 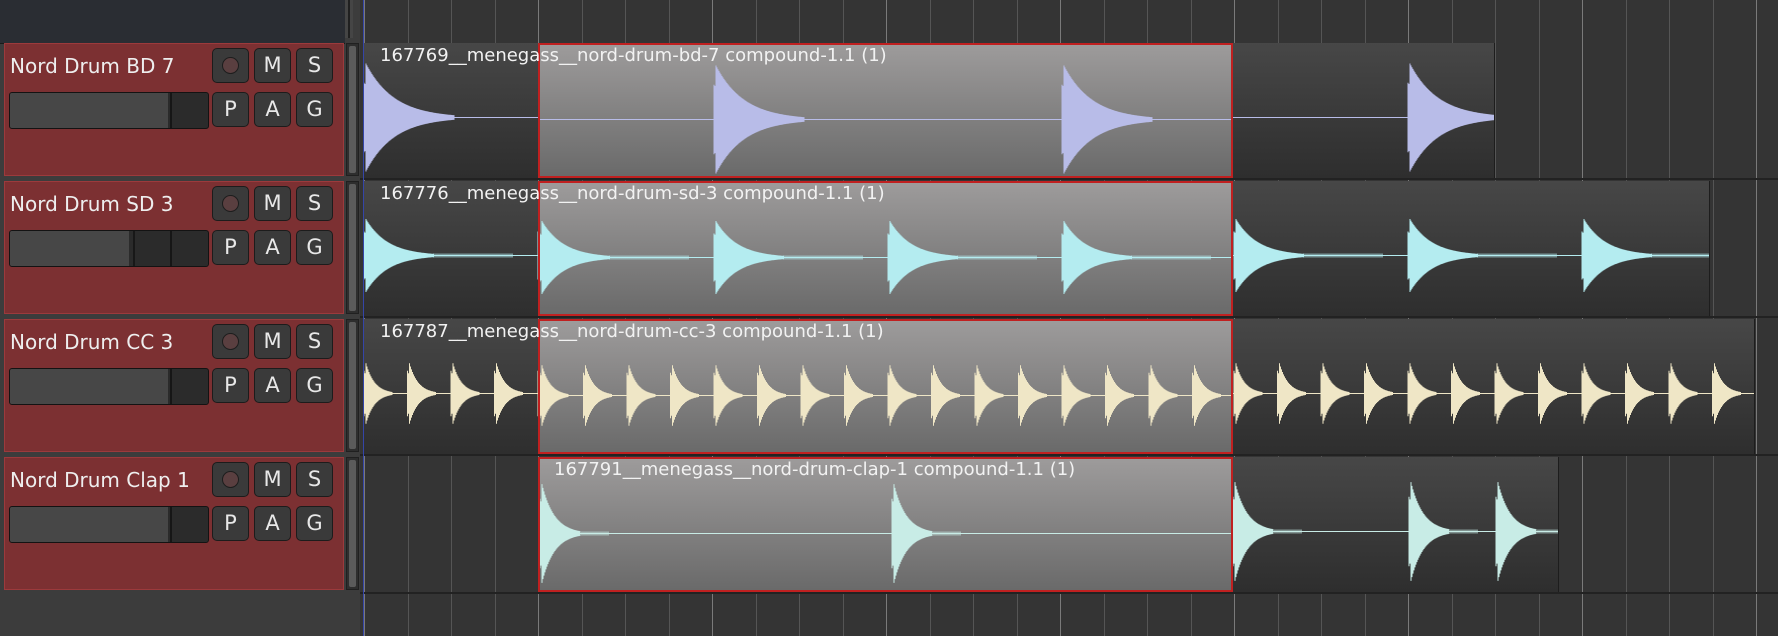 I want to click on track-header-sd-3: Nord Drum SD 3 M S P A G, so click(x=174, y=247).